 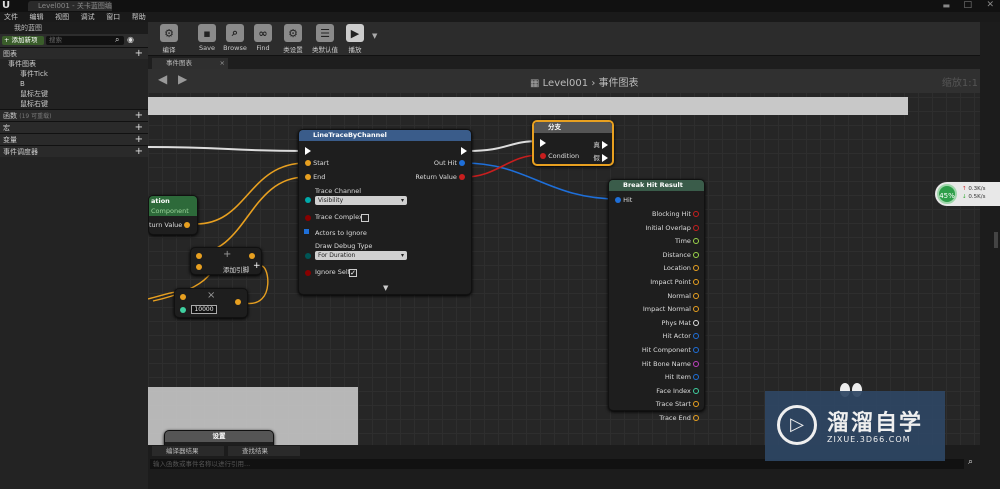 What do you see at coordinates (449, 163) in the screenshot?
I see `out-hit-pin: Out Hit` at bounding box center [449, 163].